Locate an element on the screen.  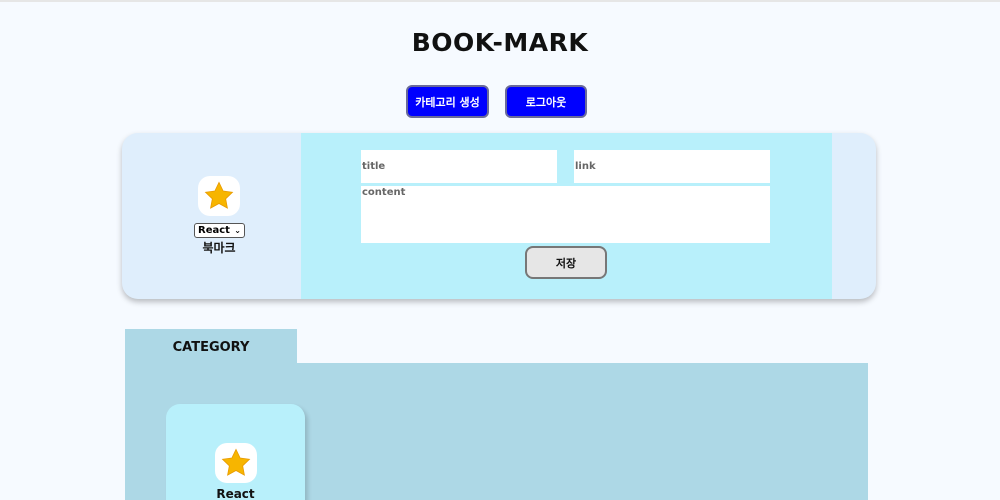
title-input is located at coordinates (459, 166).